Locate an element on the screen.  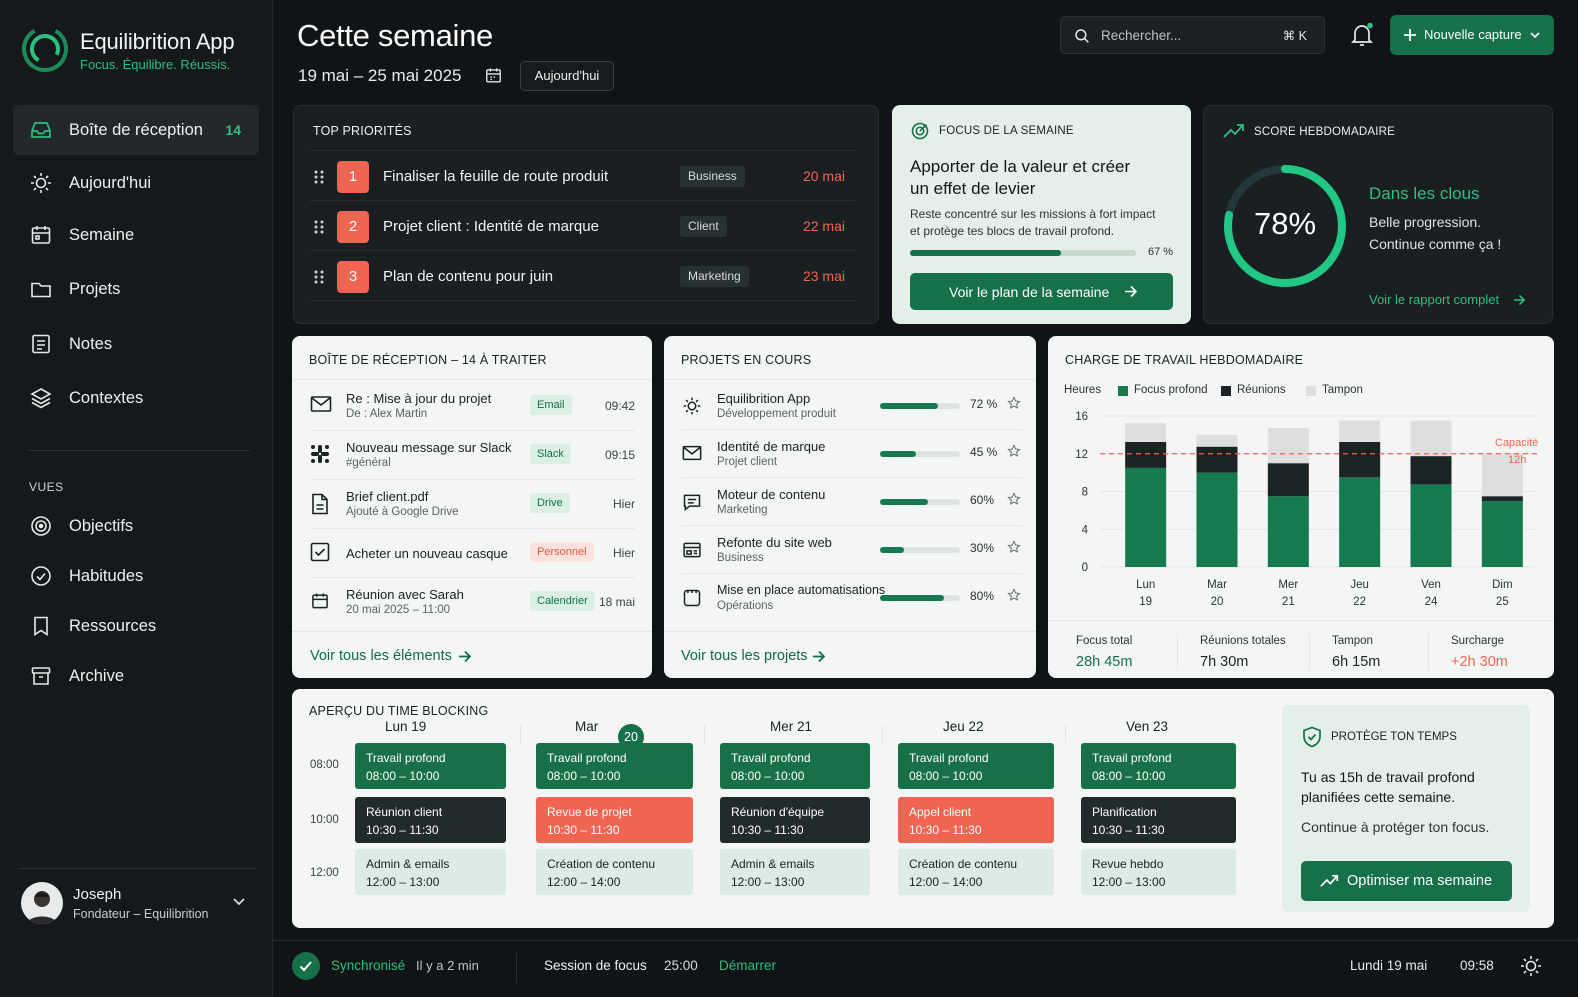
block-title: Admin & emails is located at coordinates (773, 864).